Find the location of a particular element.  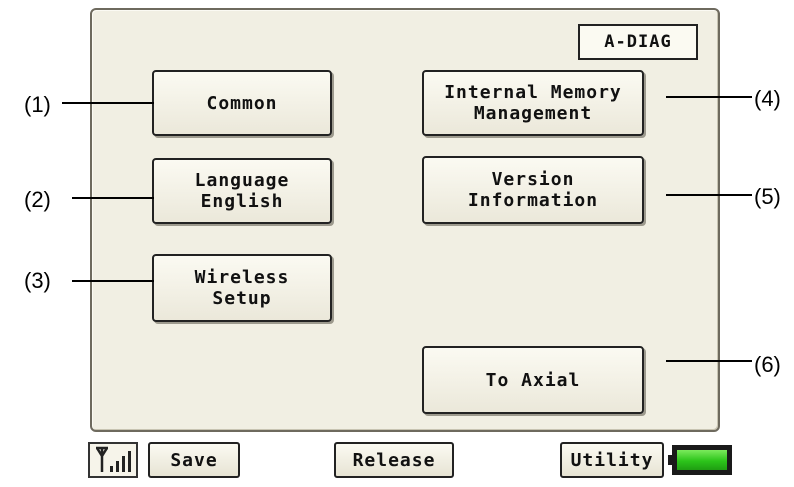

memory-button-line1: Internal Memory is located at coordinates (533, 92).